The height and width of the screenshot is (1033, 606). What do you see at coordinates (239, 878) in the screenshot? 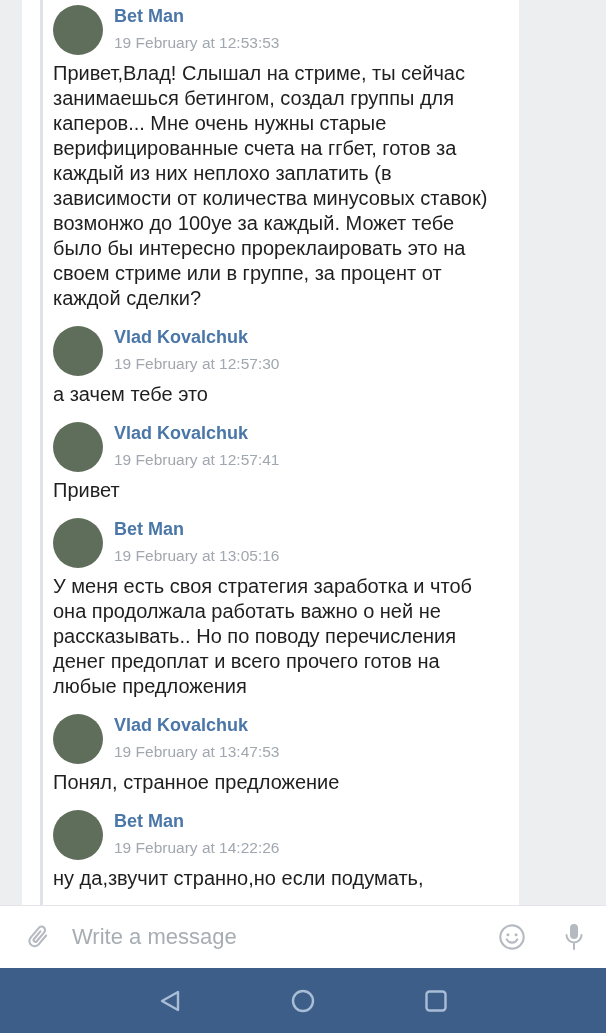
I see `message-text: ну да,звучит странно,но если подумать,` at bounding box center [239, 878].